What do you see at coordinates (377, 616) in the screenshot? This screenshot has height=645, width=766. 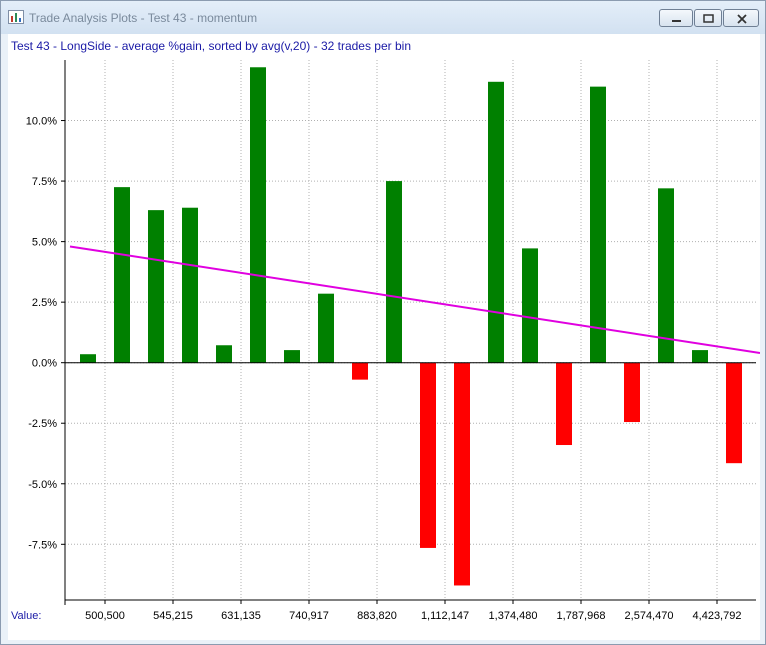 I see `x-tick-label: 883,820` at bounding box center [377, 616].